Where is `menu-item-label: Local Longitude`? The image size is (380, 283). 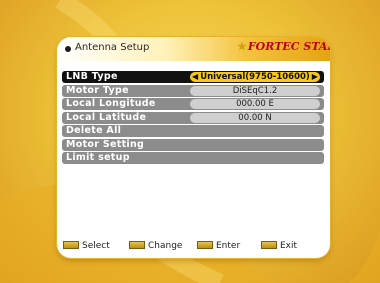
menu-item-label: Local Longitude is located at coordinates (111, 103).